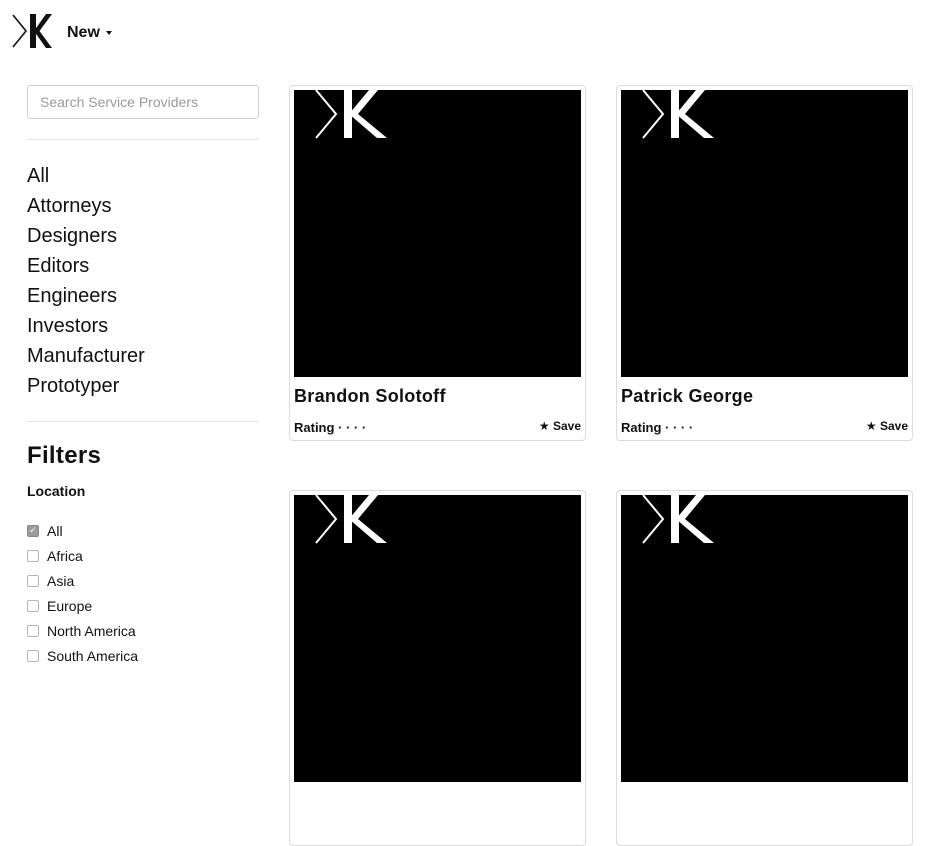  What do you see at coordinates (143, 102) in the screenshot?
I see `search-input` at bounding box center [143, 102].